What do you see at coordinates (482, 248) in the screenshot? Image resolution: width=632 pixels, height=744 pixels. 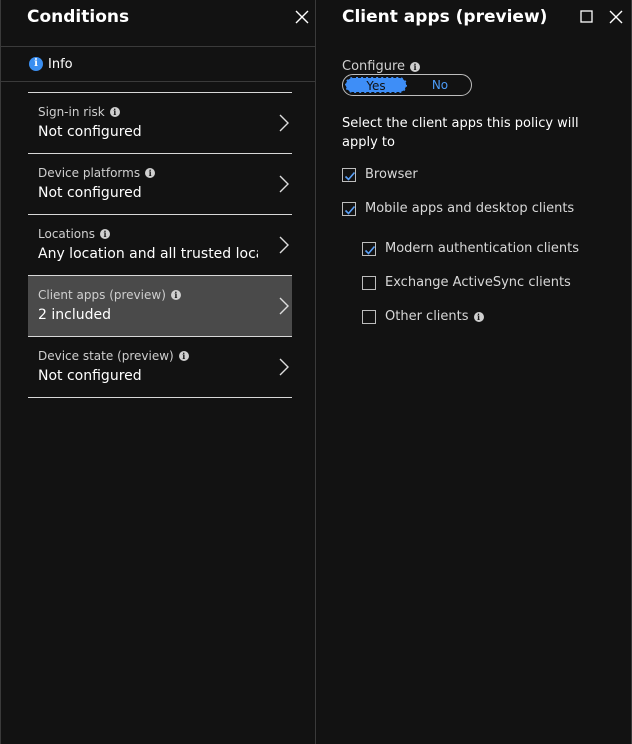 I see `checkbox-label: Modern authentication clients` at bounding box center [482, 248].